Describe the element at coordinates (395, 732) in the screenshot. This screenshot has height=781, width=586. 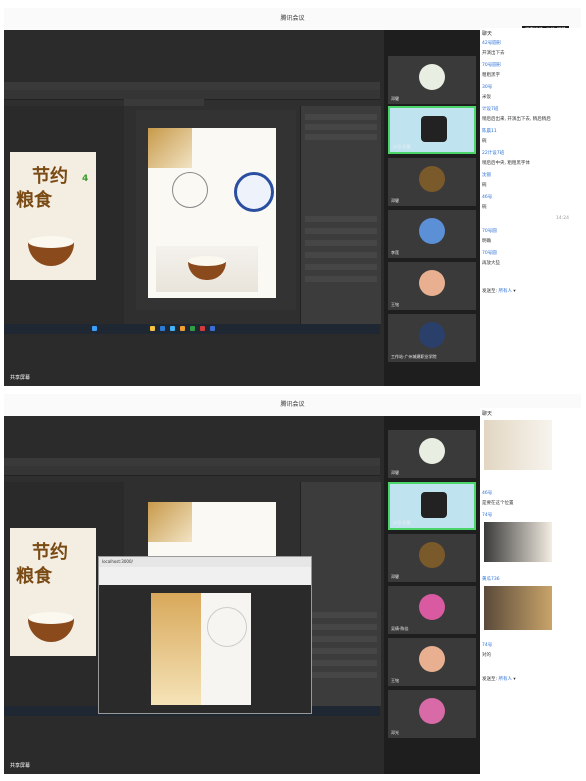
I see `participant-name: 邓光` at that location.